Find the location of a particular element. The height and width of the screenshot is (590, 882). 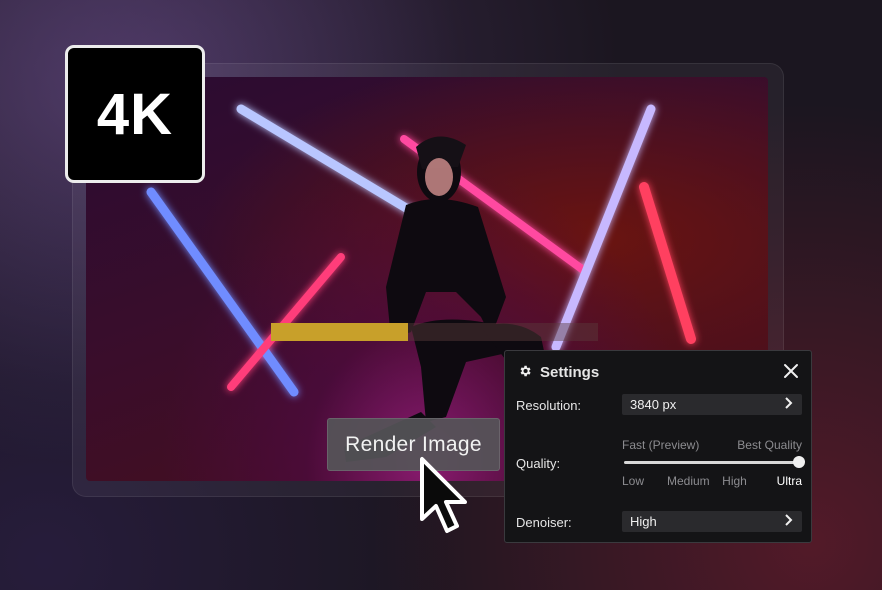

close-icon is located at coordinates (791, 372).